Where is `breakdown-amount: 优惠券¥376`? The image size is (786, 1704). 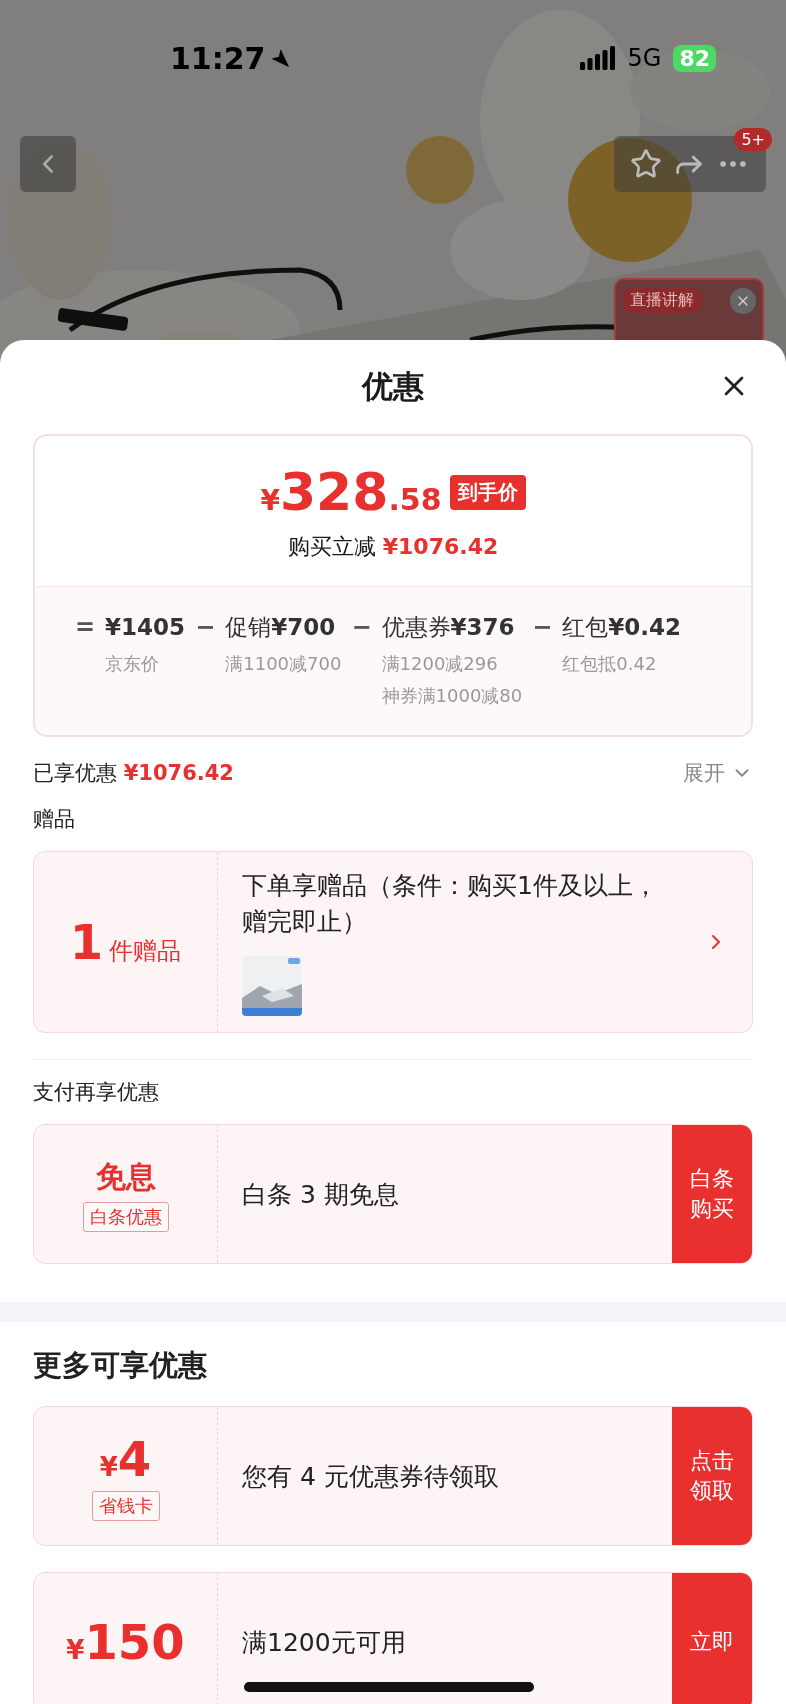 breakdown-amount: 优惠券¥376 is located at coordinates (448, 627).